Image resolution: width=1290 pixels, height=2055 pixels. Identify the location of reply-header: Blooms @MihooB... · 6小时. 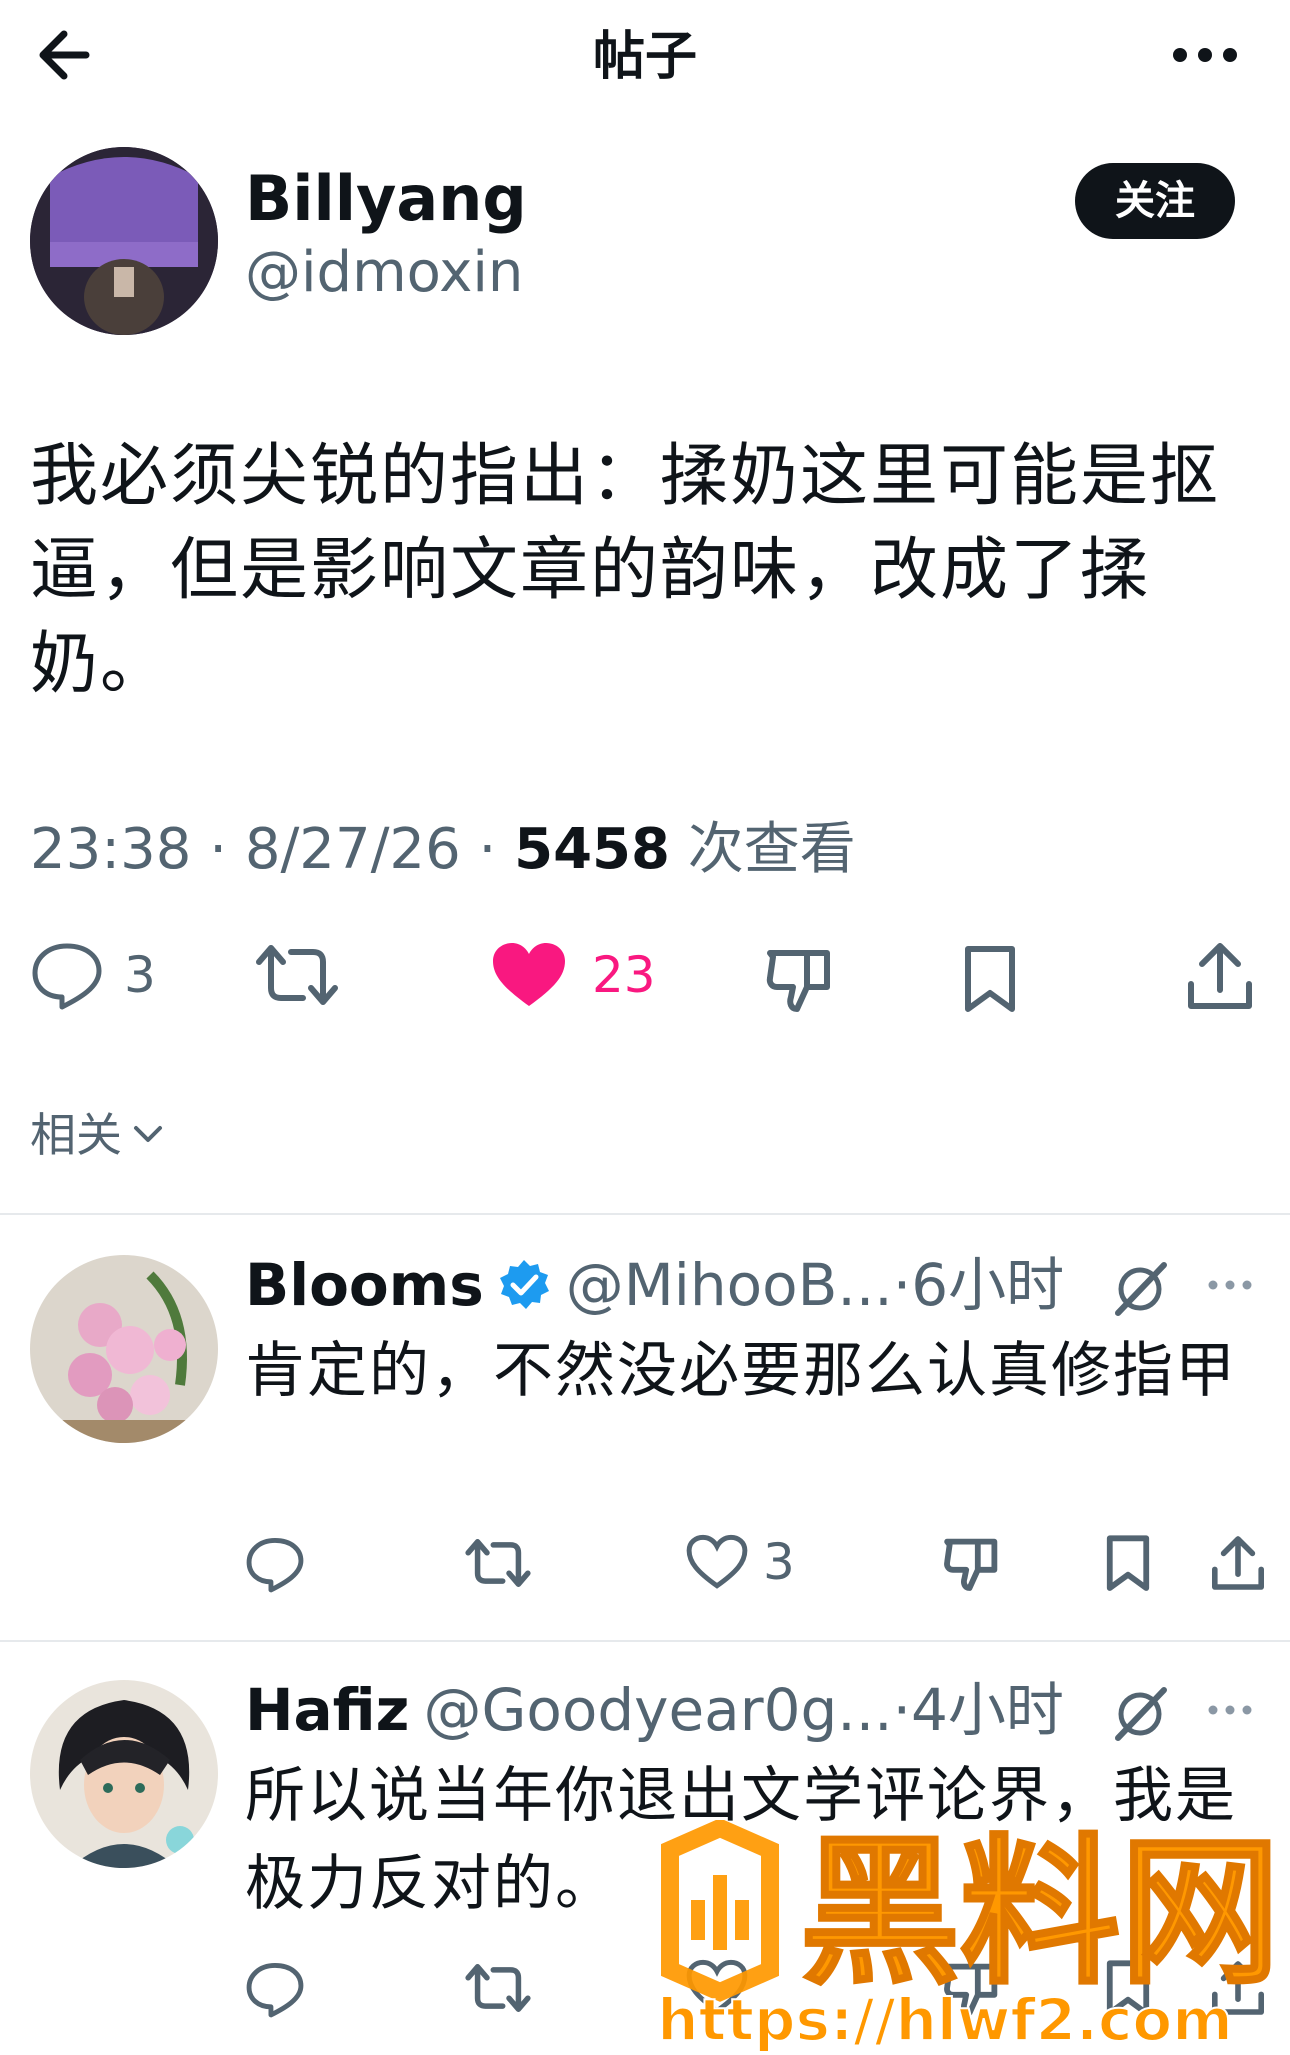
(654, 1285).